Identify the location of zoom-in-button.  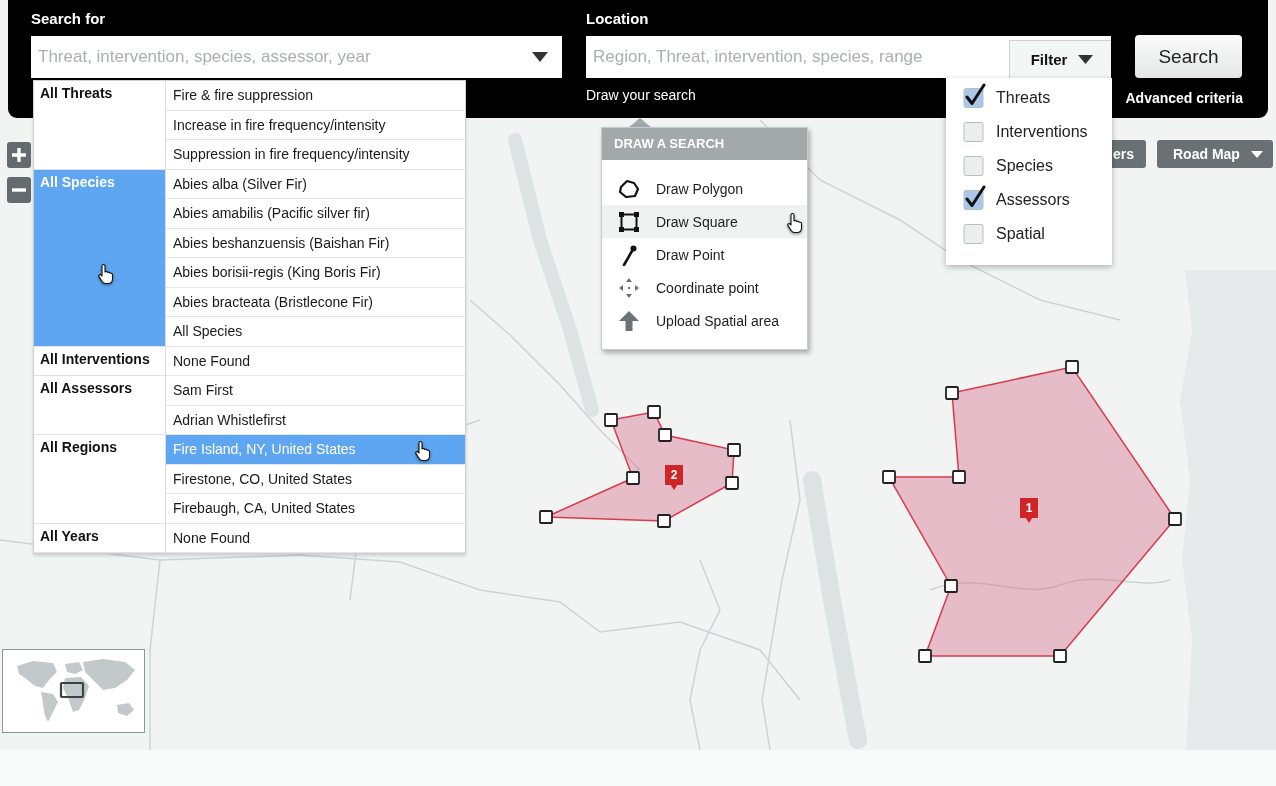
(19, 155).